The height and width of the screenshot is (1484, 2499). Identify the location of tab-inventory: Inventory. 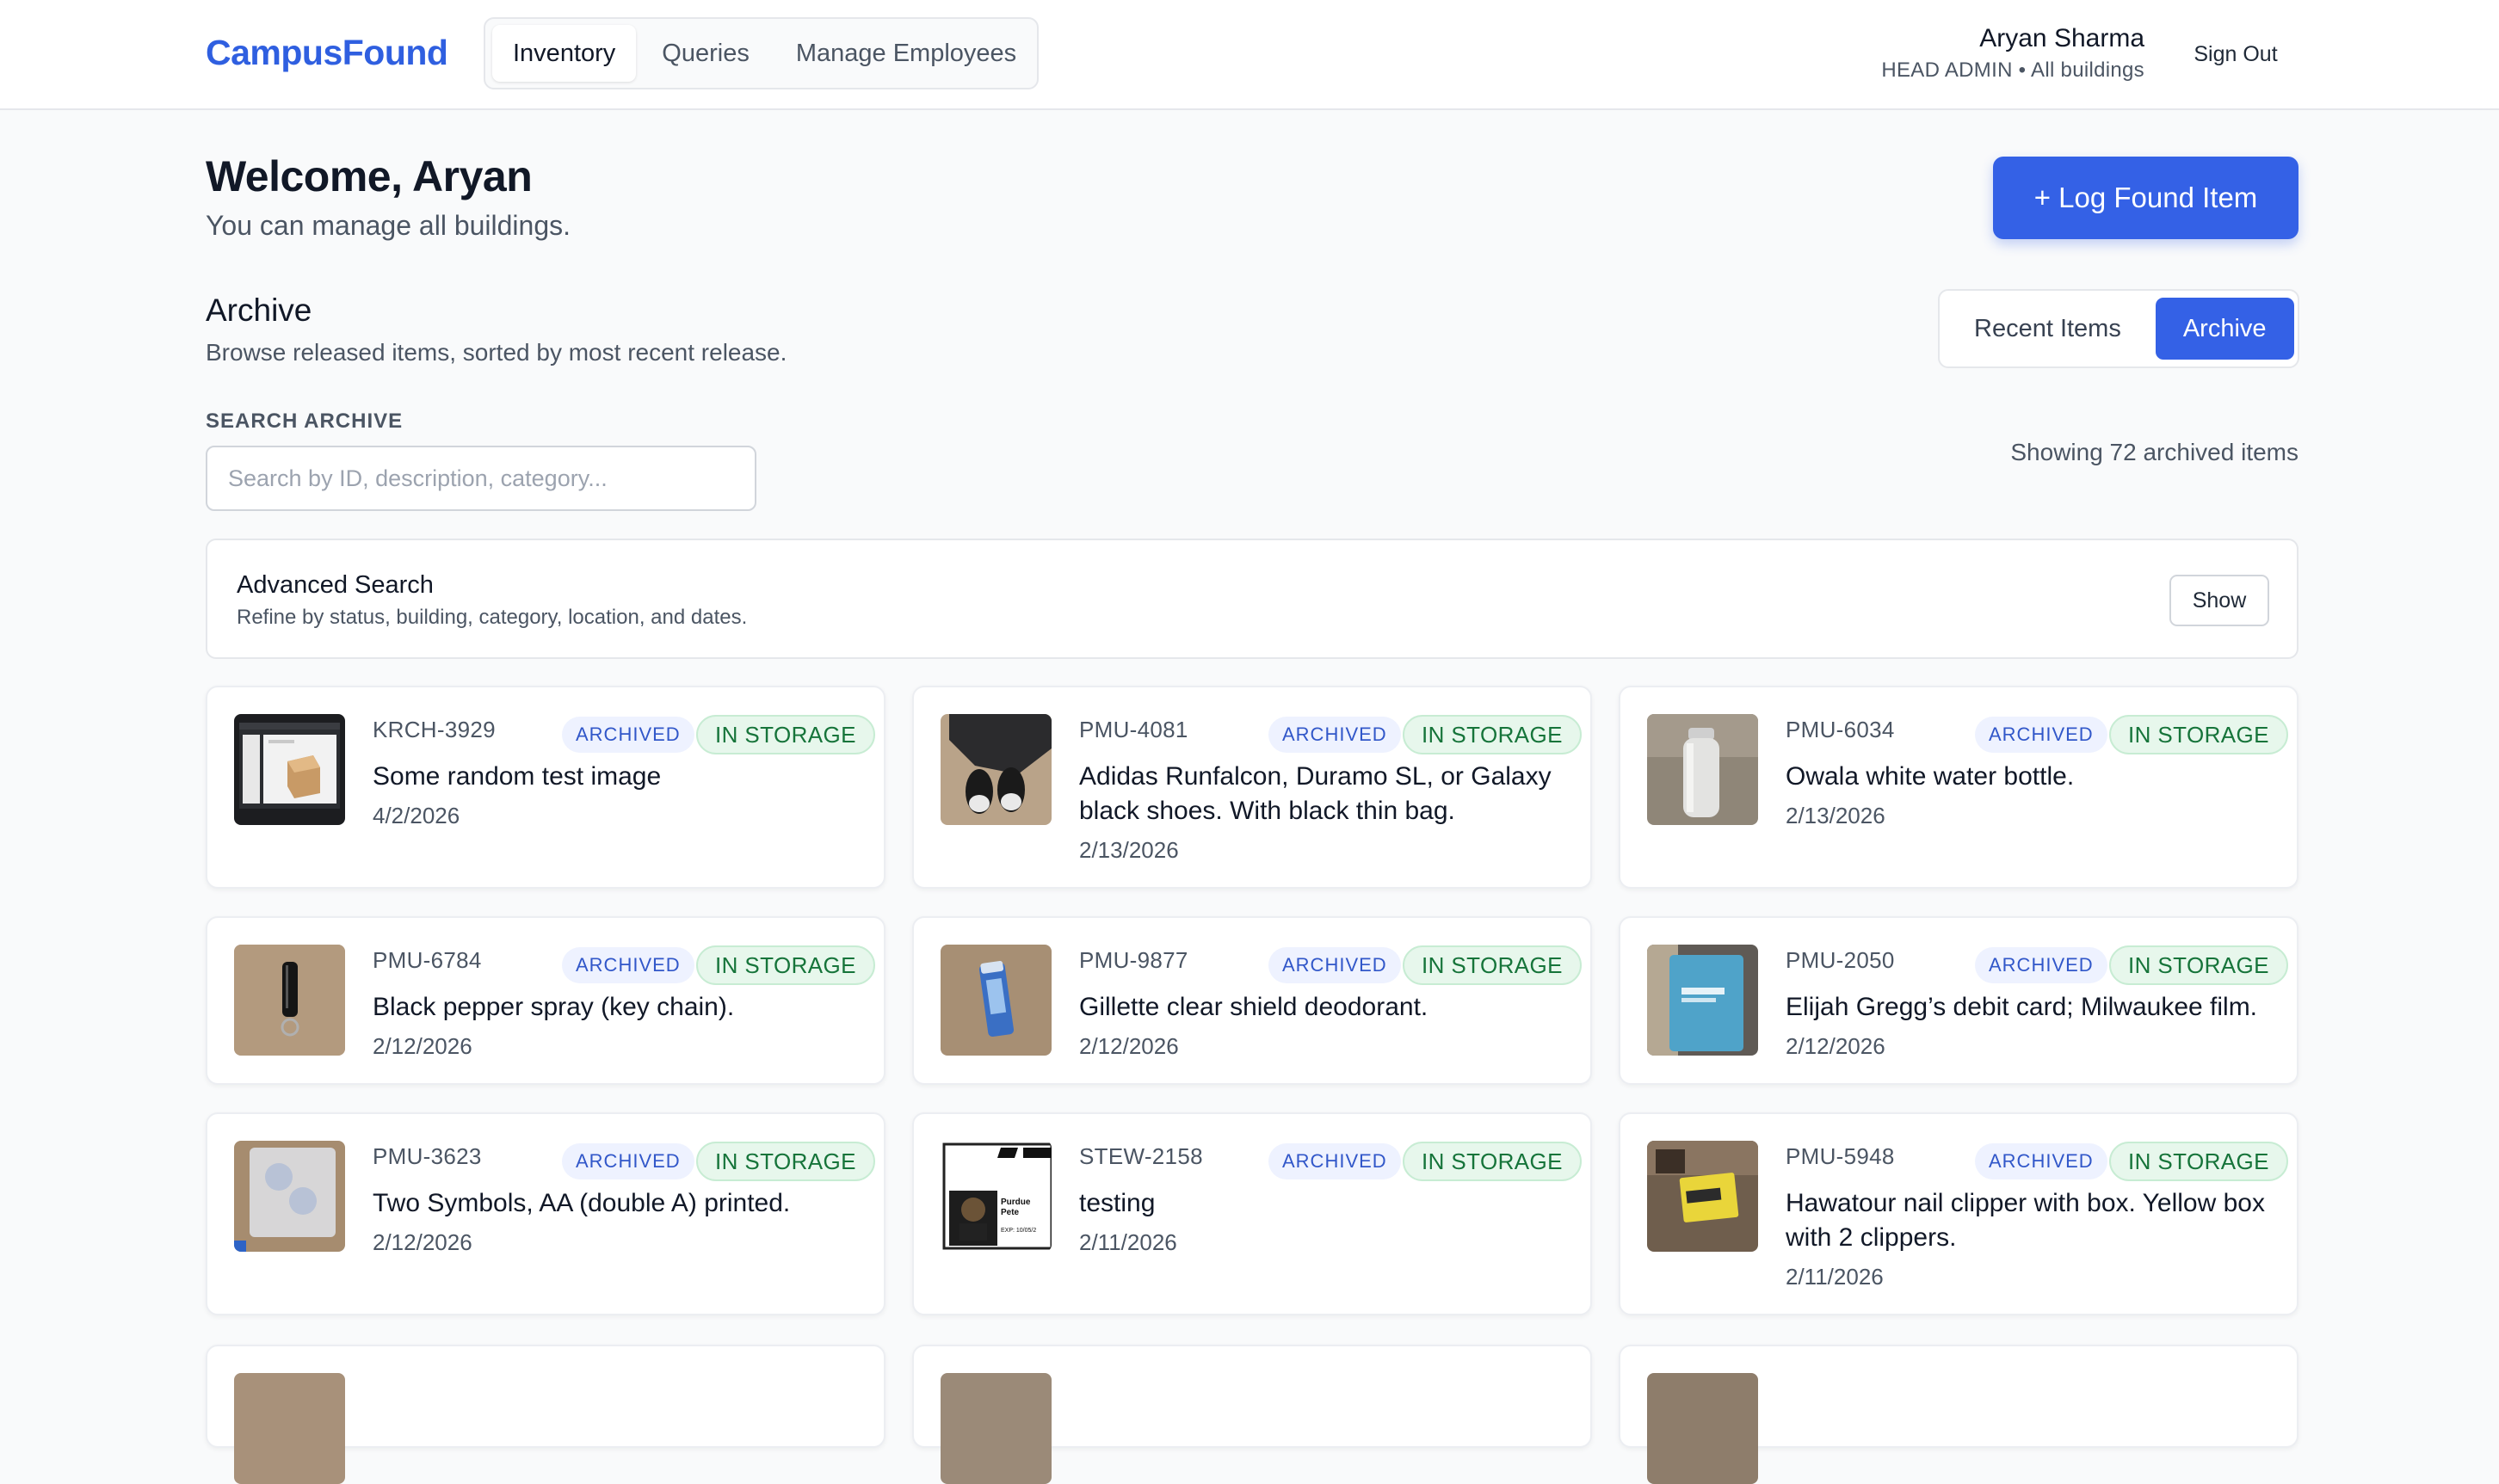
(564, 53).